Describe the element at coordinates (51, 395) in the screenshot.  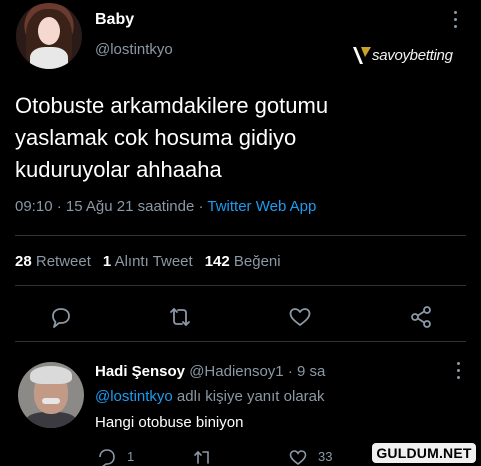
I see `reply-author-avatar` at that location.